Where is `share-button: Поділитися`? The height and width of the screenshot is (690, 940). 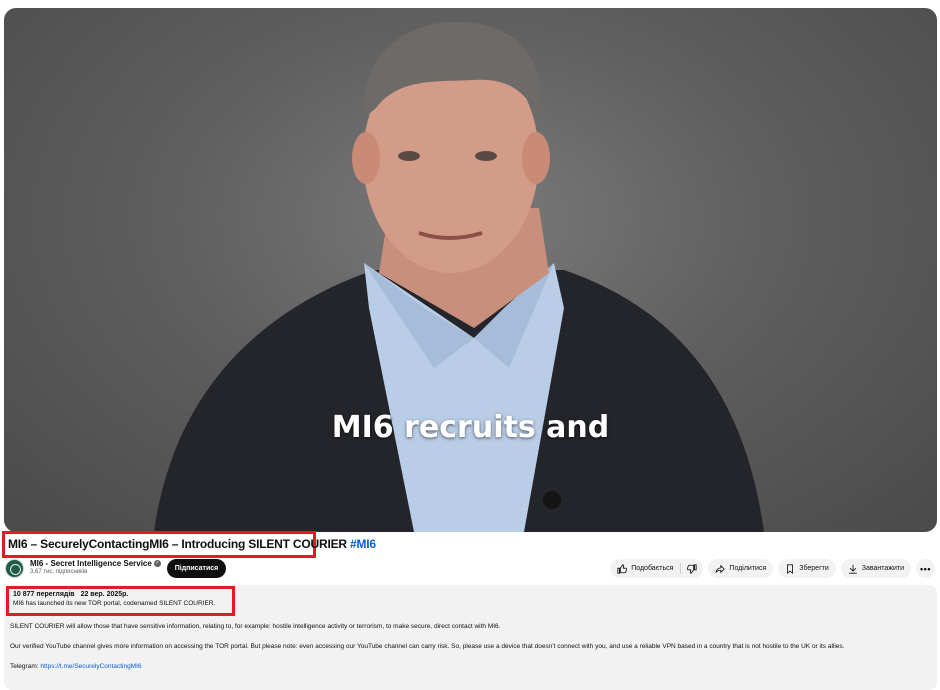 share-button: Поділитися is located at coordinates (741, 568).